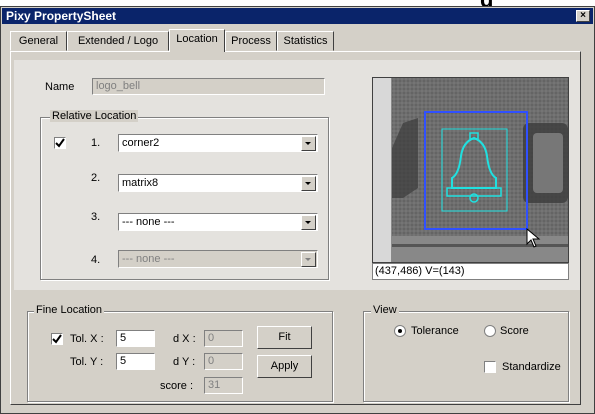 The width and height of the screenshot is (595, 414). I want to click on tolerance-label: Tolerance, so click(435, 331).